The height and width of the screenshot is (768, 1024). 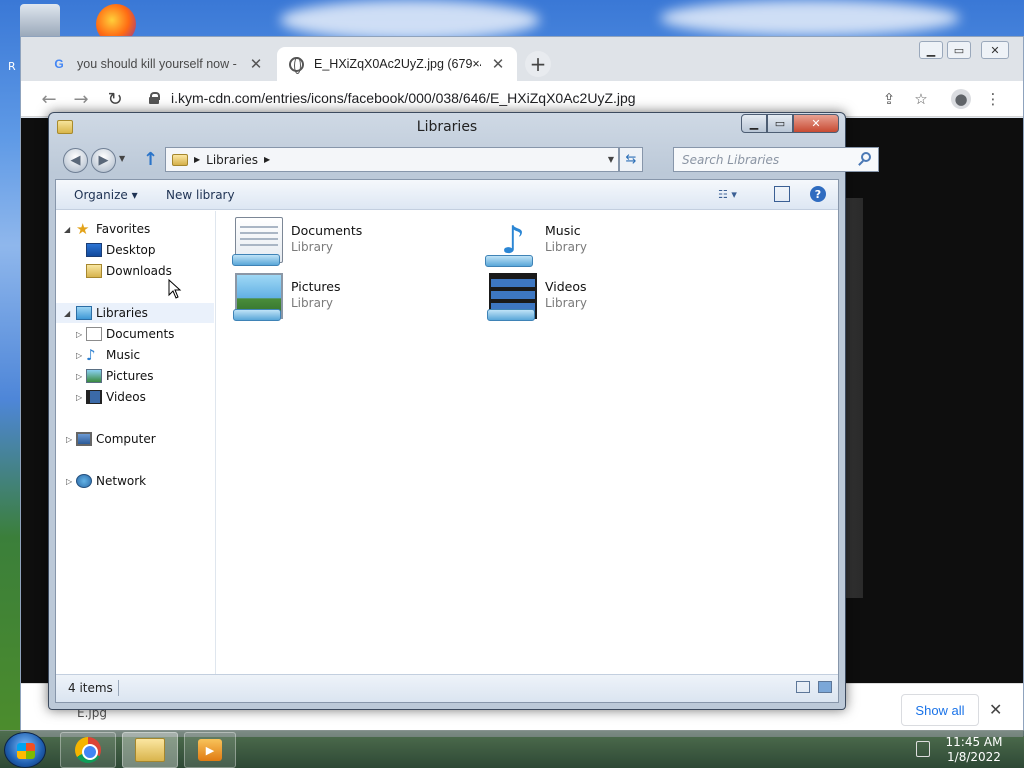 What do you see at coordinates (974, 742) in the screenshot?
I see `clock-time: 11:45 AM` at bounding box center [974, 742].